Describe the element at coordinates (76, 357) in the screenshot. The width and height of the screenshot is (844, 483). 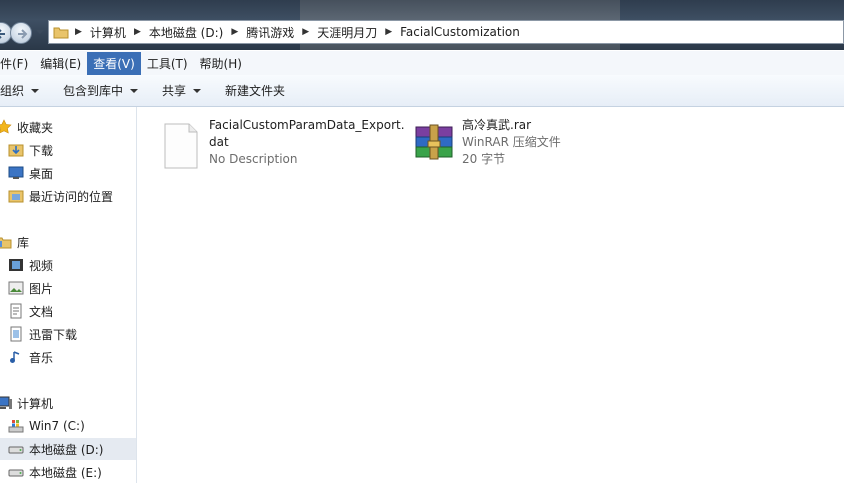
I see `nav-music: 音乐` at that location.